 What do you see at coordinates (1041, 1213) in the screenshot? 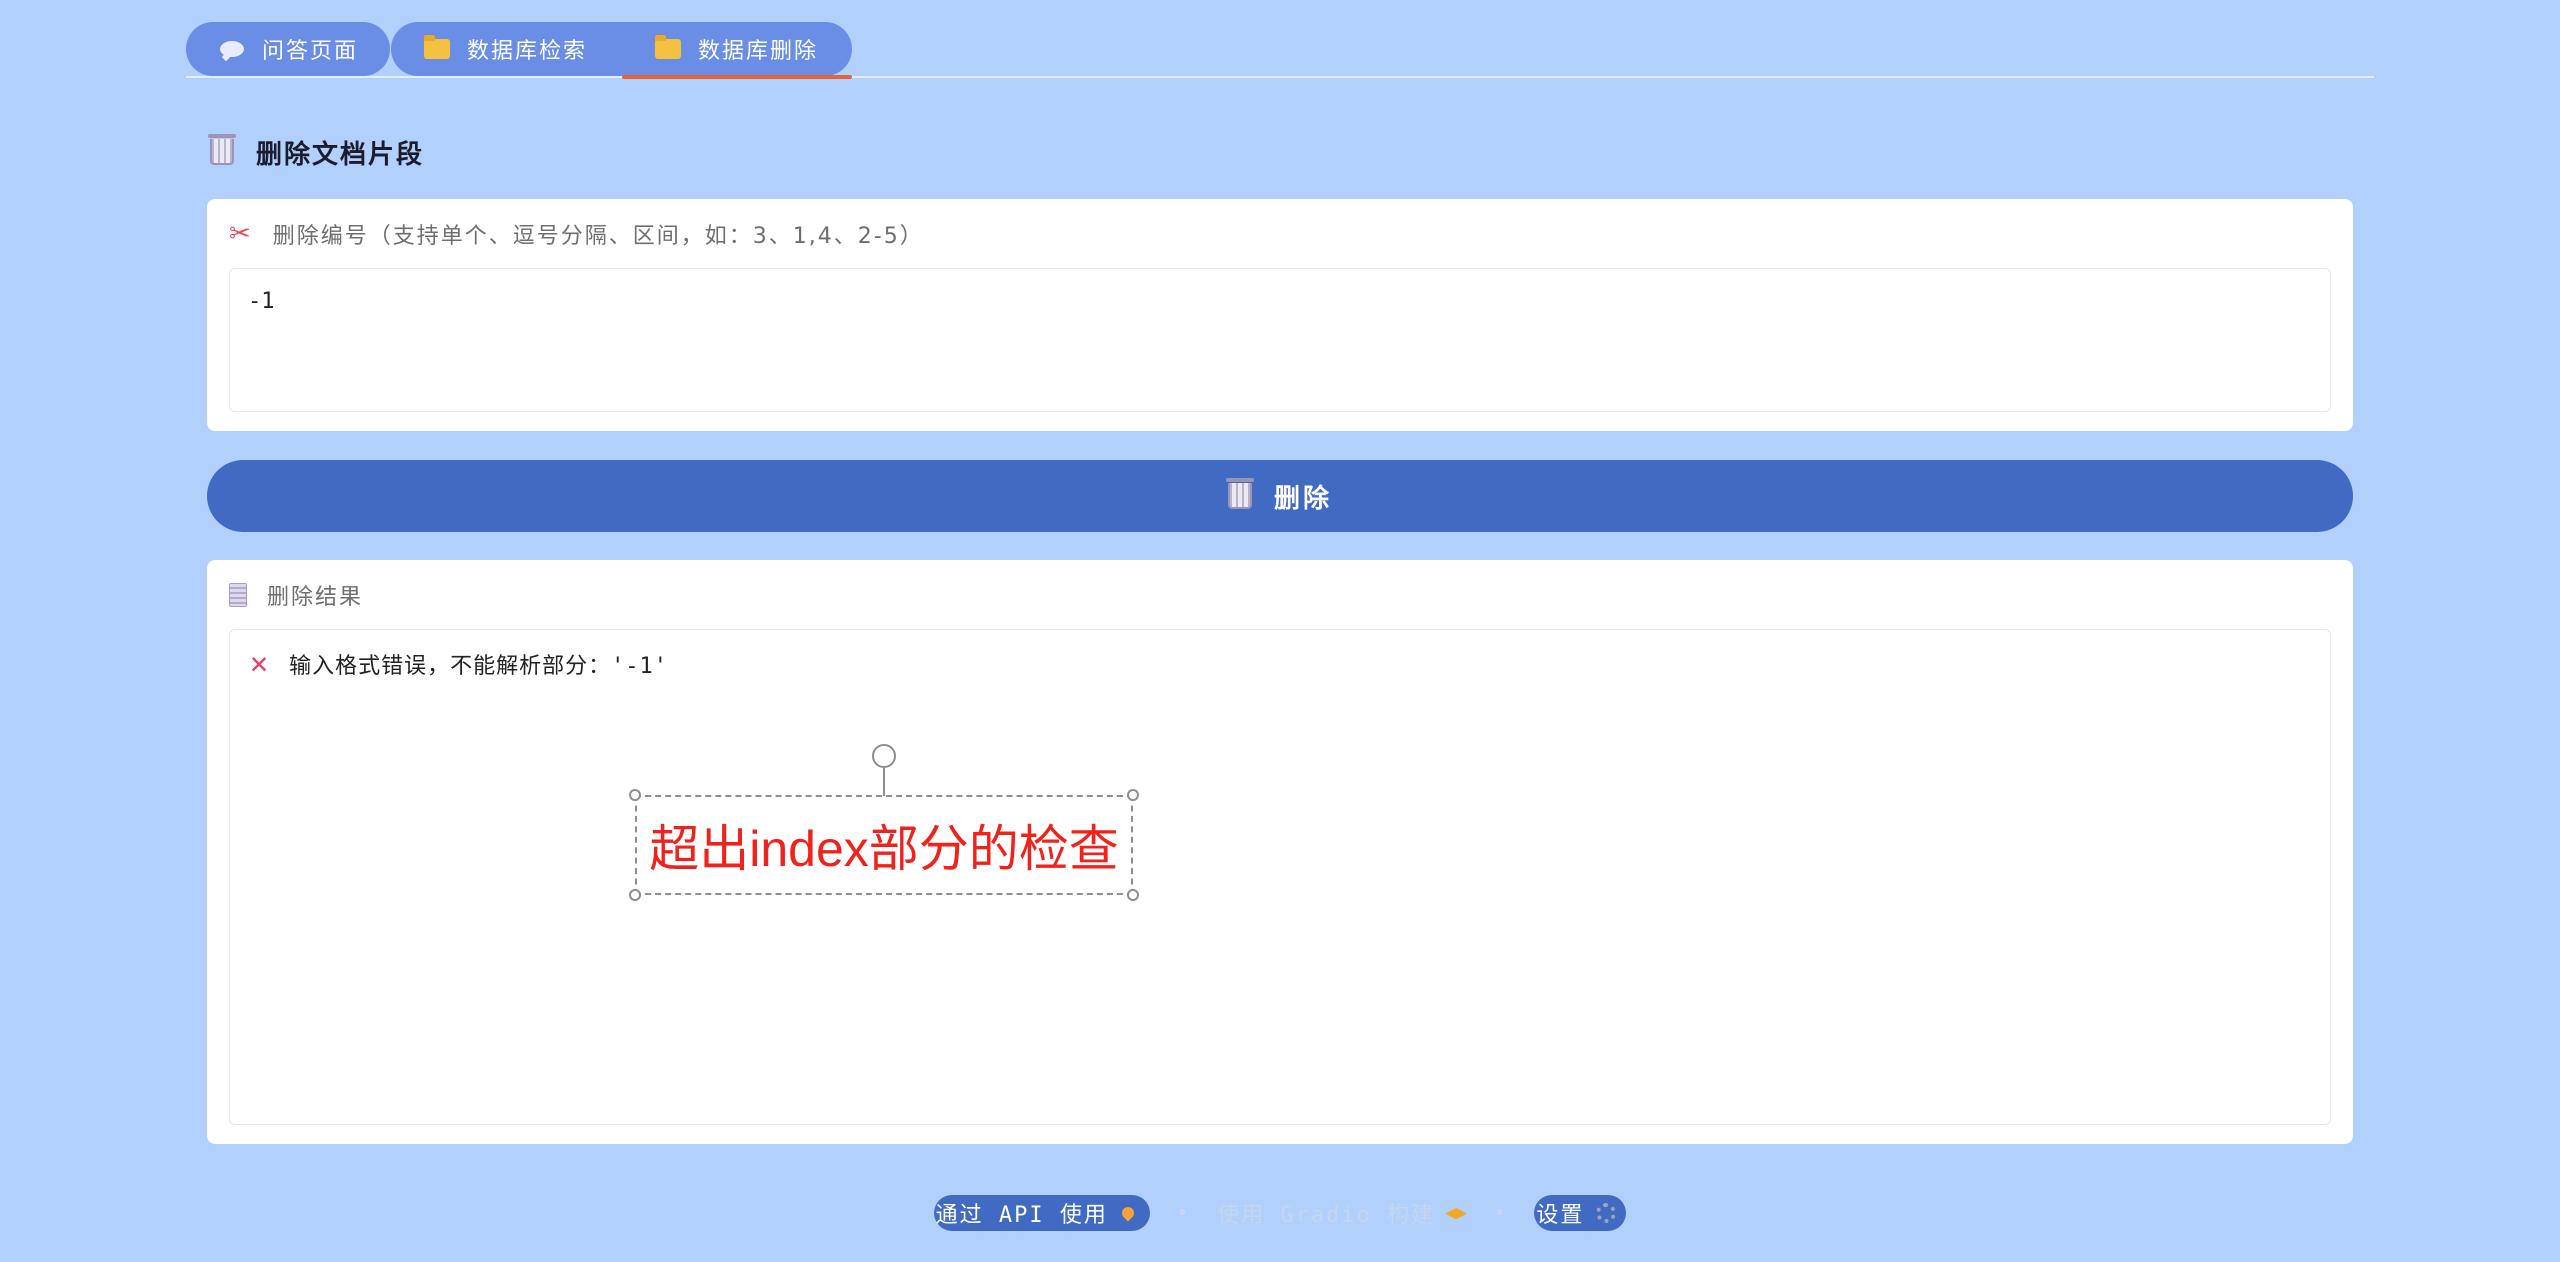
I see `use-via-api-link: 通过 API 使用` at bounding box center [1041, 1213].